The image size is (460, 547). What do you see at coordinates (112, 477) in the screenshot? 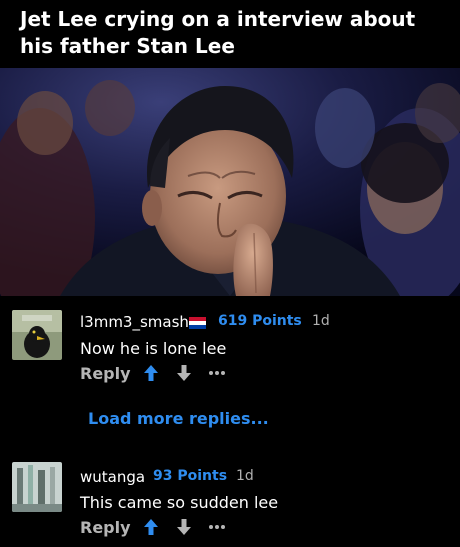
I see `comment-username: wutanga` at bounding box center [112, 477].